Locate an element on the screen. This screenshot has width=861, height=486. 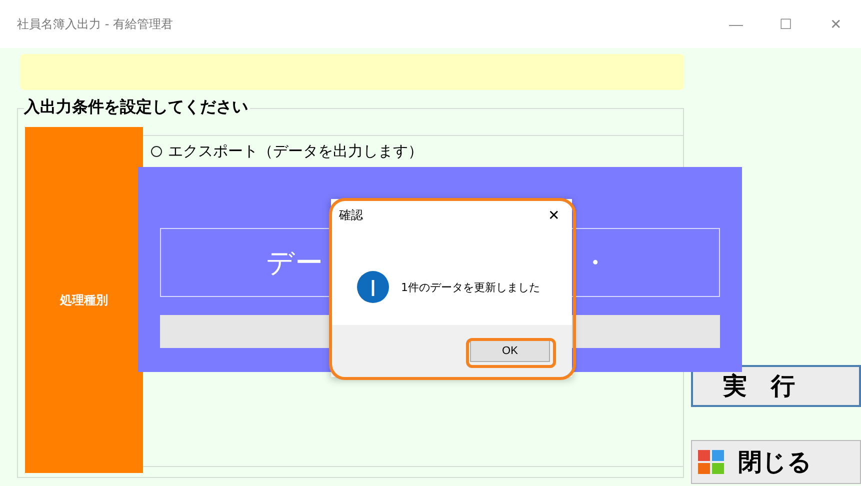
radio-button is located at coordinates (156, 151).